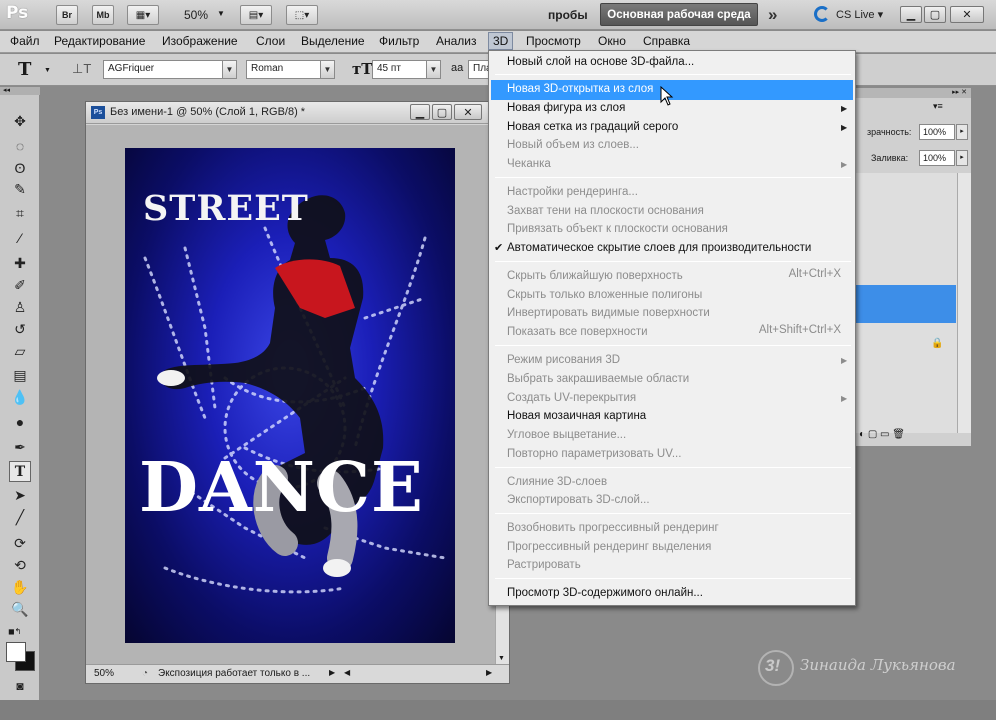 The image size is (996, 720). I want to click on quick-selection-tool-icon: ✎, so click(20, 189).